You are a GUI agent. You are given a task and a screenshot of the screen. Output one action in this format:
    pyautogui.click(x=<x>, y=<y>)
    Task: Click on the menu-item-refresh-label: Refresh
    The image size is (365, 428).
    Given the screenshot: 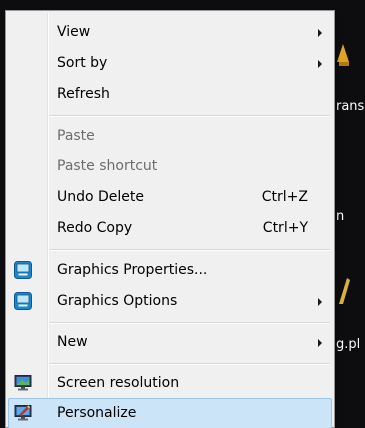 What is the action you would take?
    pyautogui.click(x=83, y=94)
    